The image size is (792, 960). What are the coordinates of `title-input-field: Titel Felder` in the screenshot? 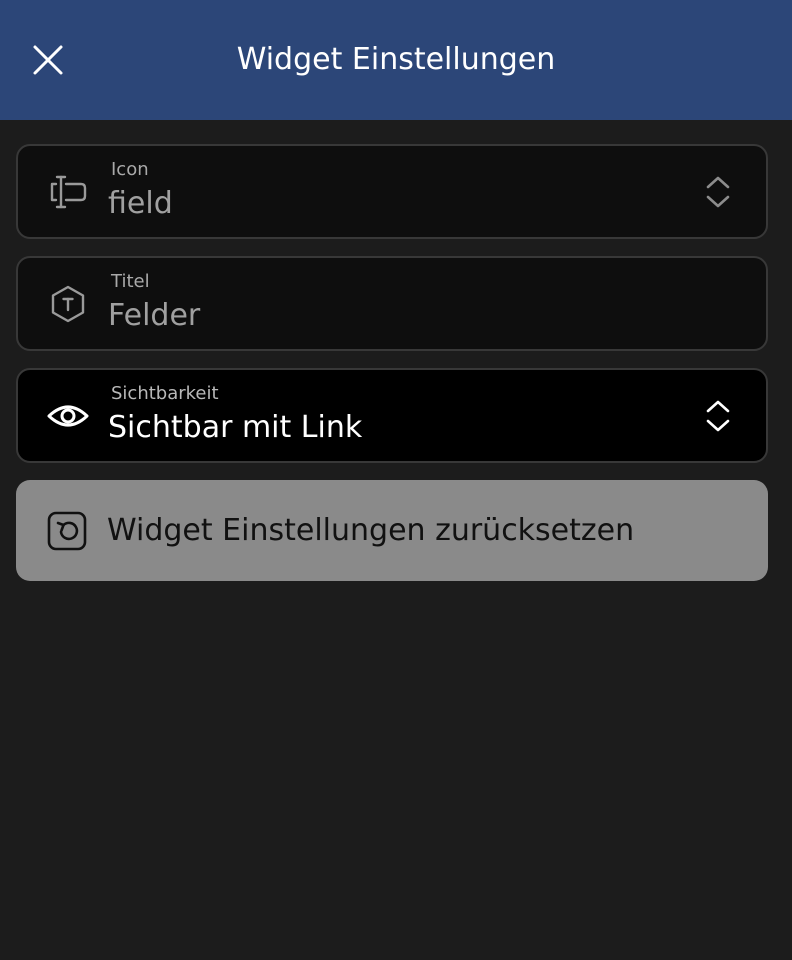 It's located at (392, 303).